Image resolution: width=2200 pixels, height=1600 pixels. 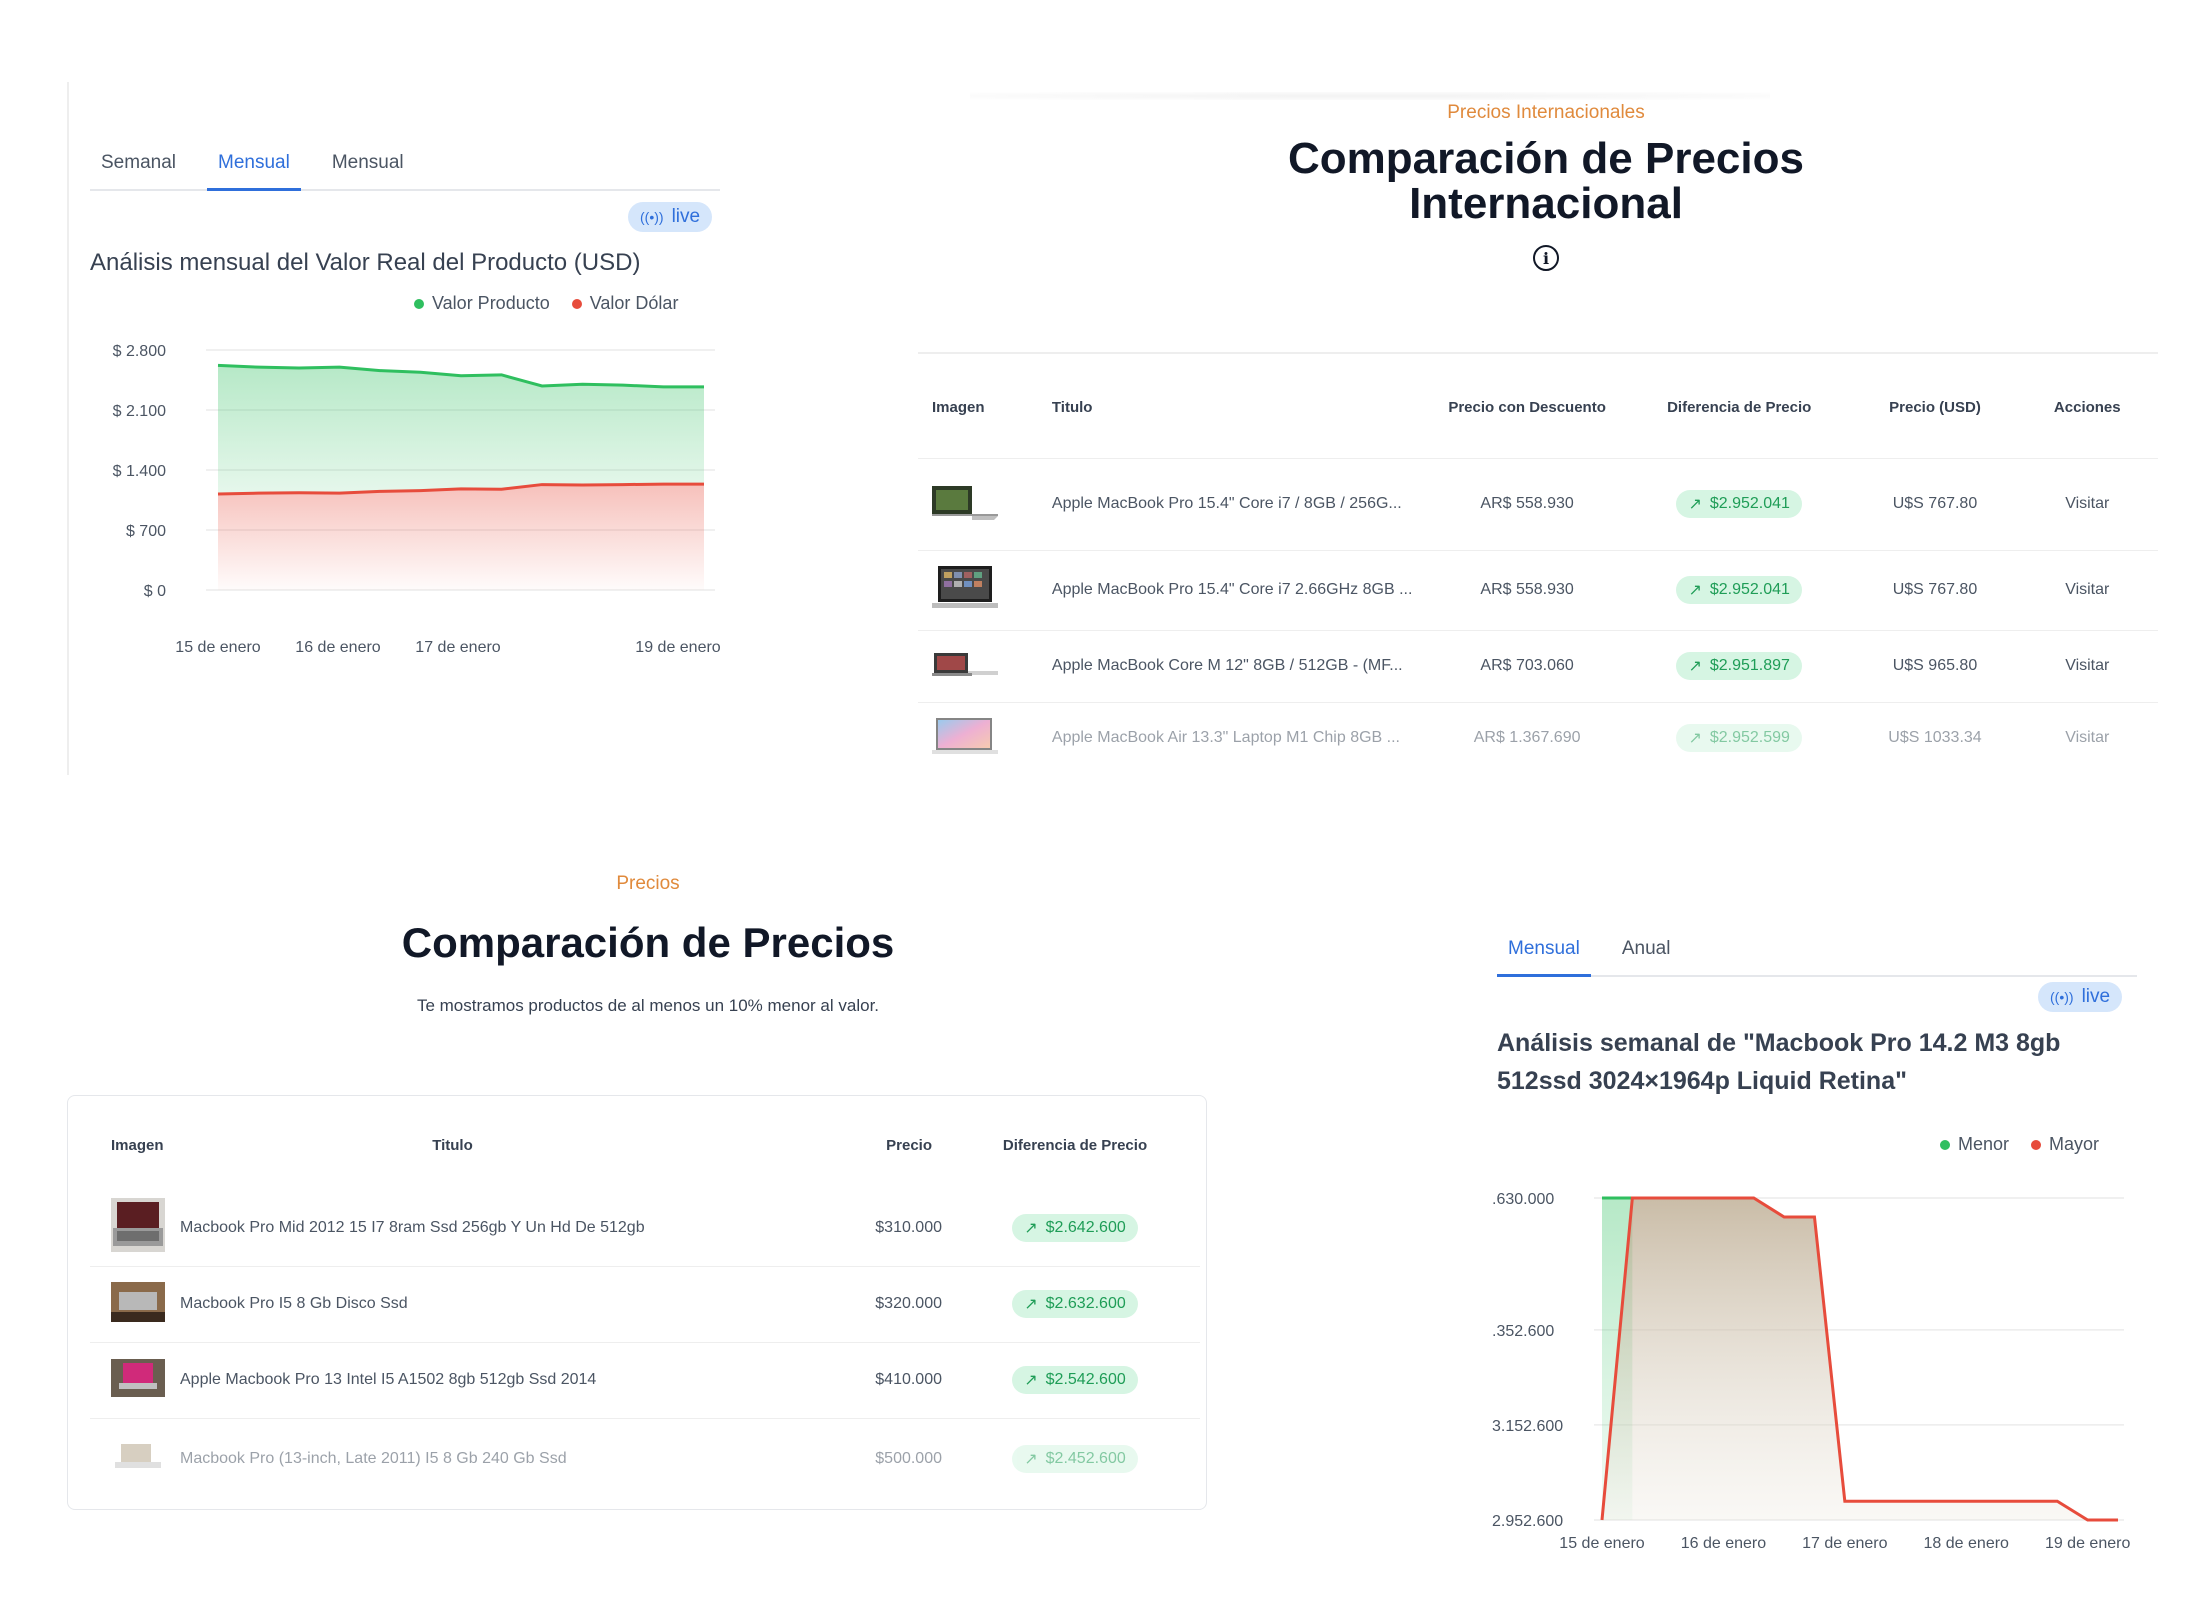 I want to click on price-diff-cell: ↗ $2.952.599, so click(x=1739, y=737).